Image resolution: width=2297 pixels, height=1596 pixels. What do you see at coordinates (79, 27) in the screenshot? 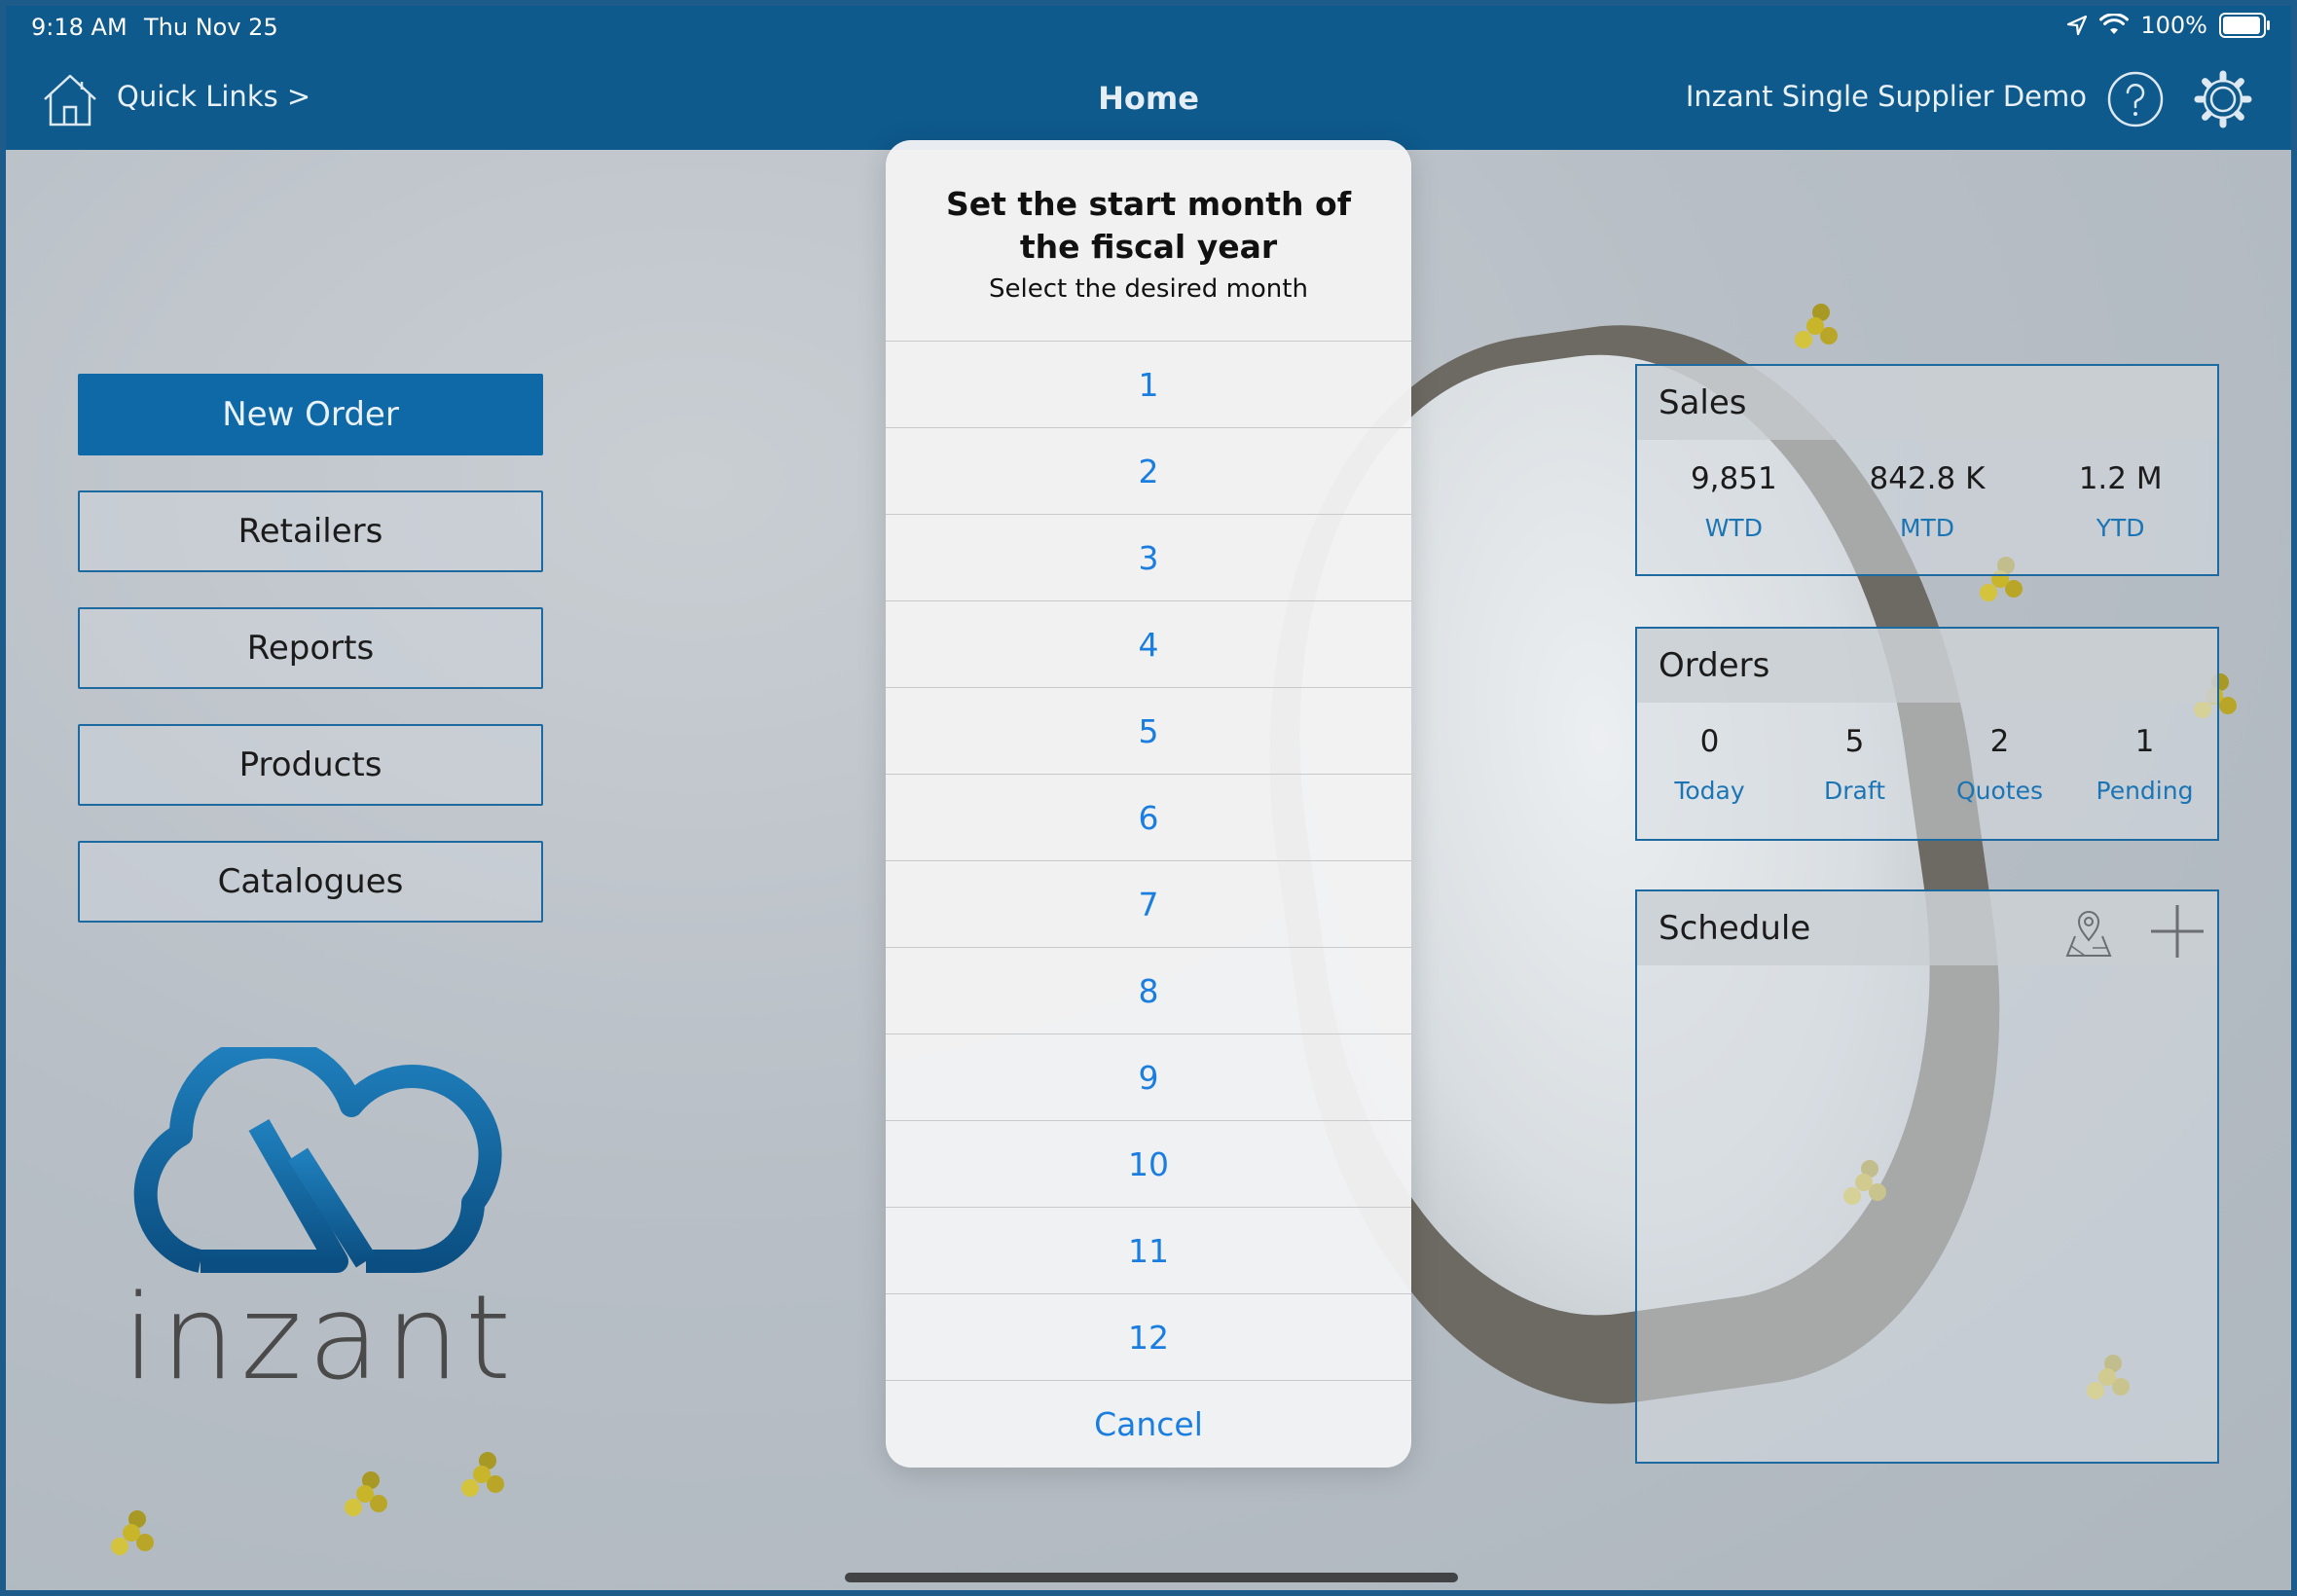
I see `status-time: 9:18 AM` at bounding box center [79, 27].